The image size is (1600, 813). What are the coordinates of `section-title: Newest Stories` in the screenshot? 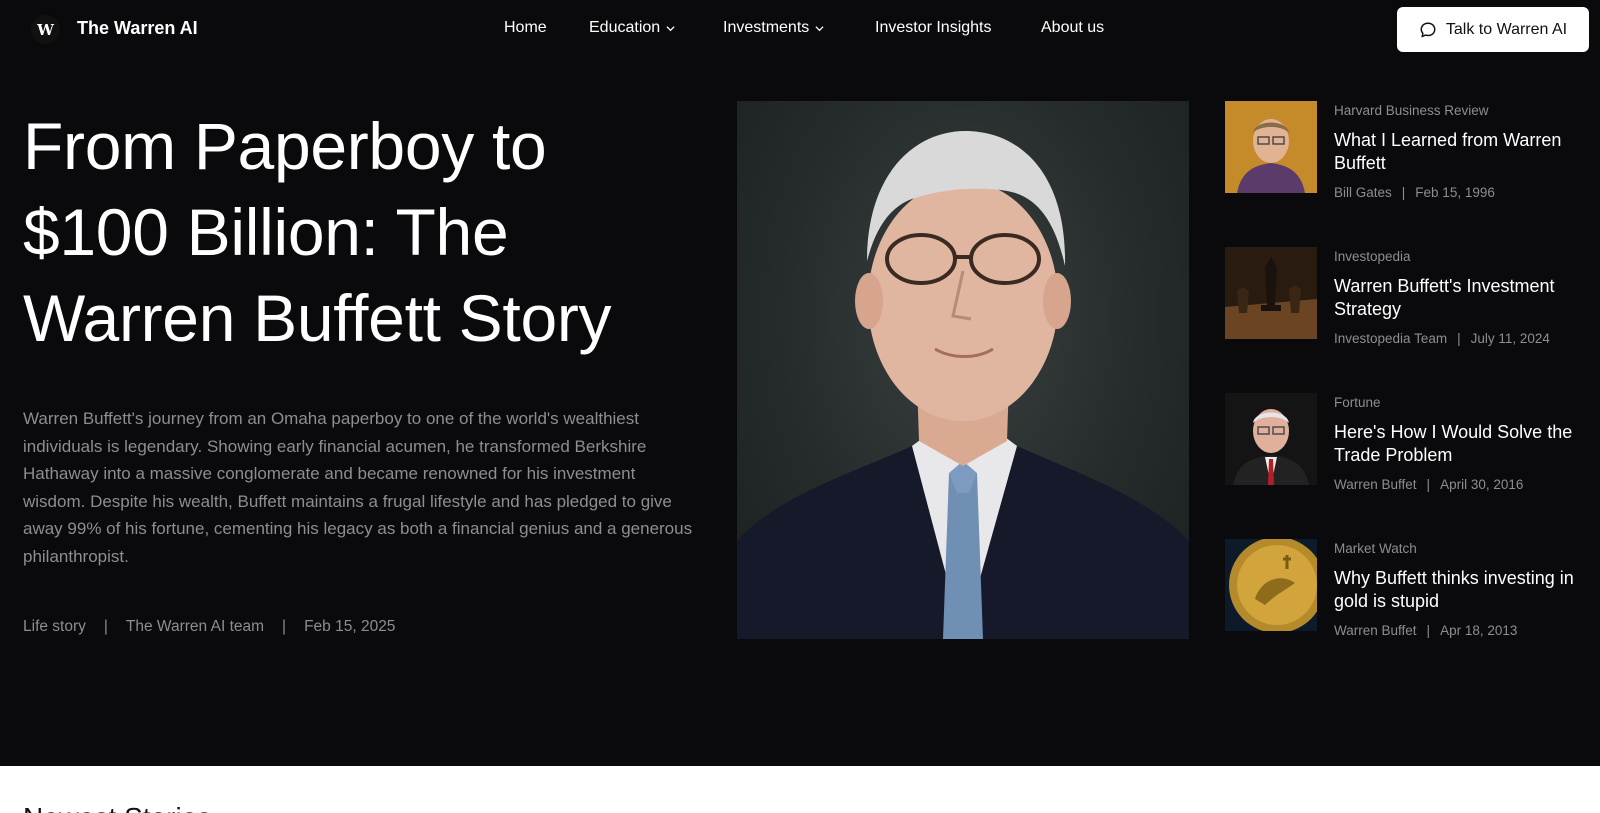 It's located at (117, 807).